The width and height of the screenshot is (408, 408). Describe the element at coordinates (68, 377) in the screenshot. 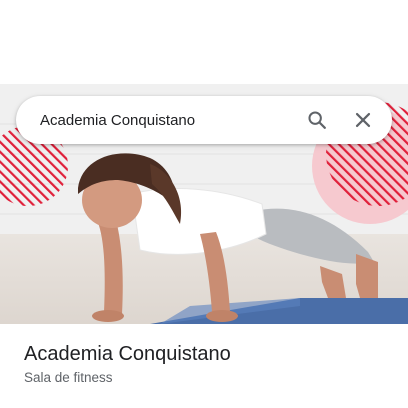

I see `place-category: Sala de fitness` at that location.